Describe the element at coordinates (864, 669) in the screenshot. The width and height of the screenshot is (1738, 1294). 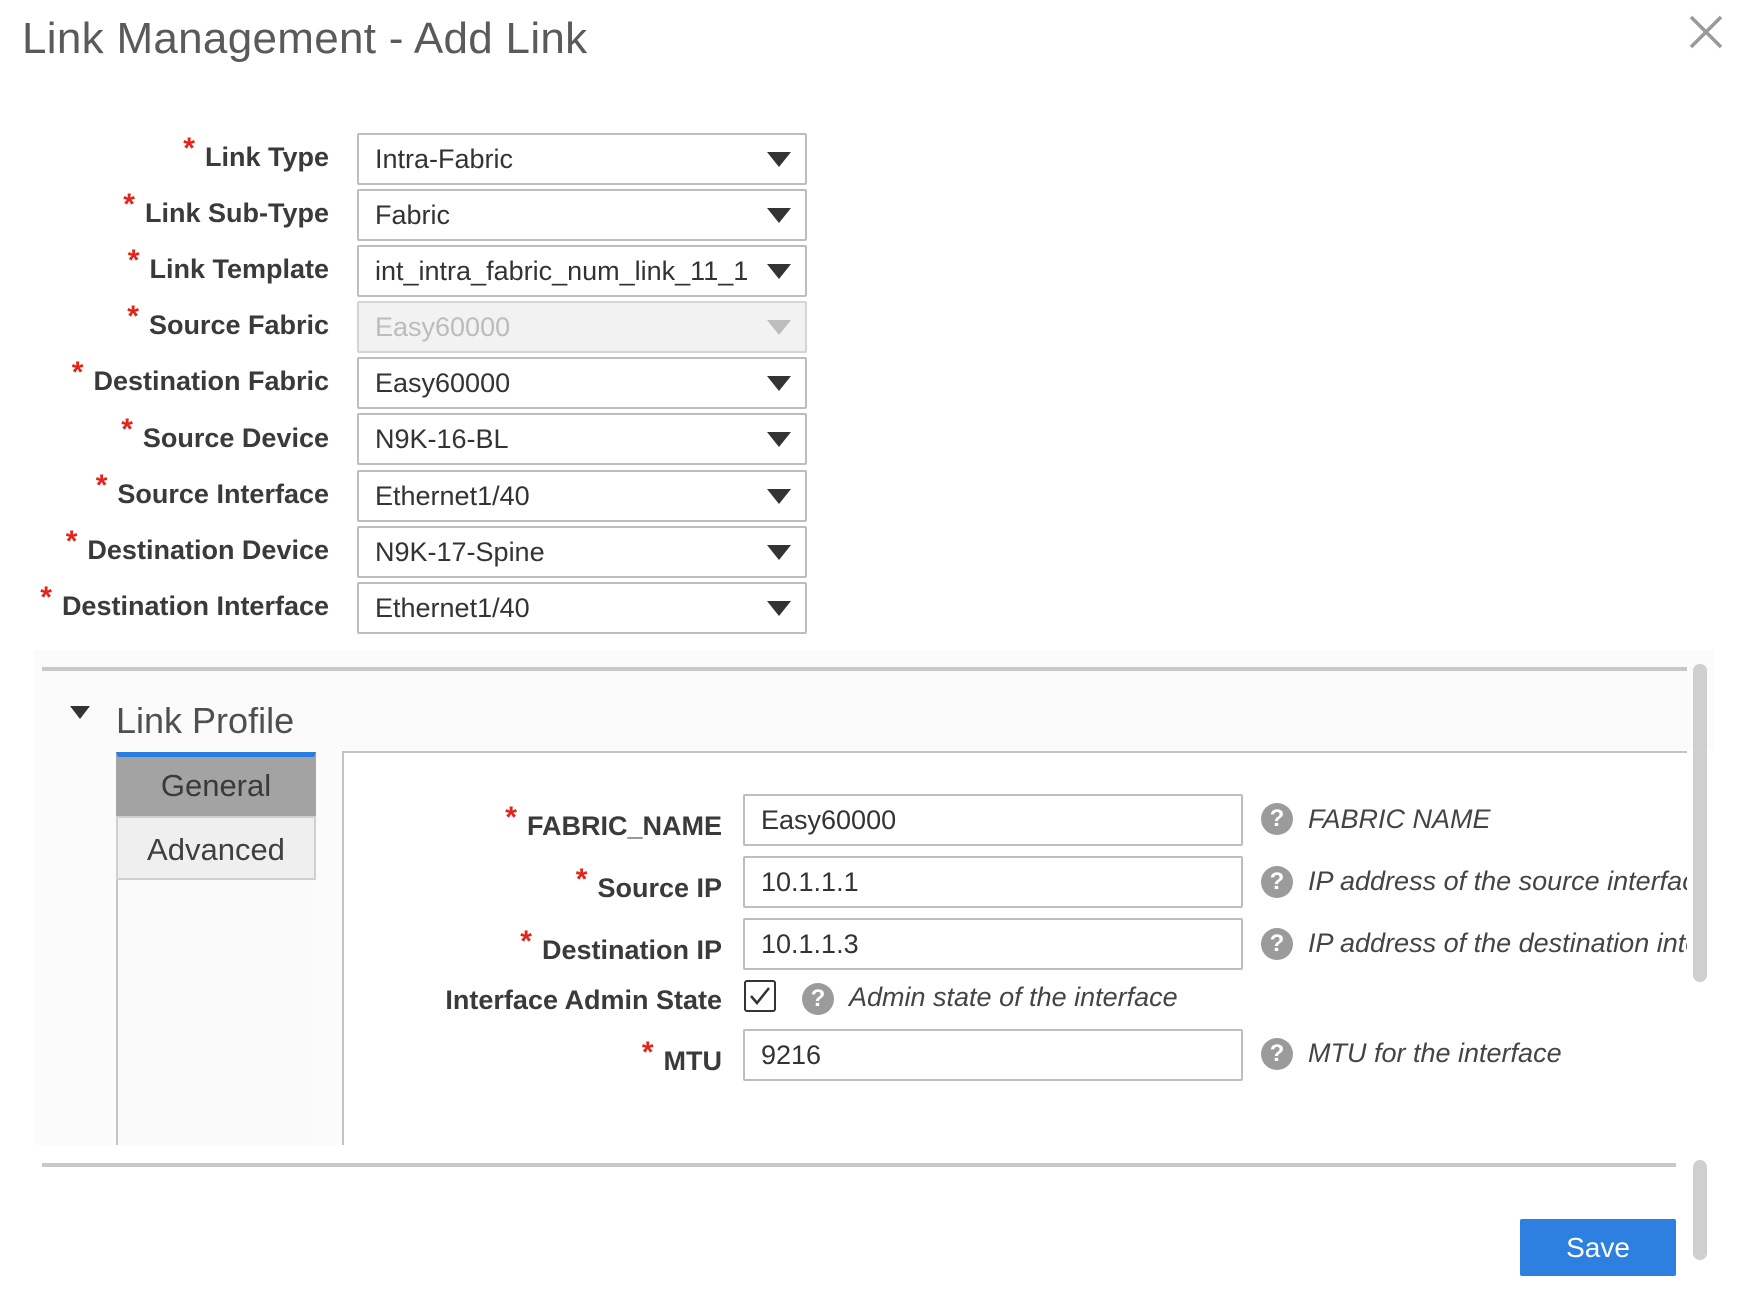
I see `divider-top` at that location.